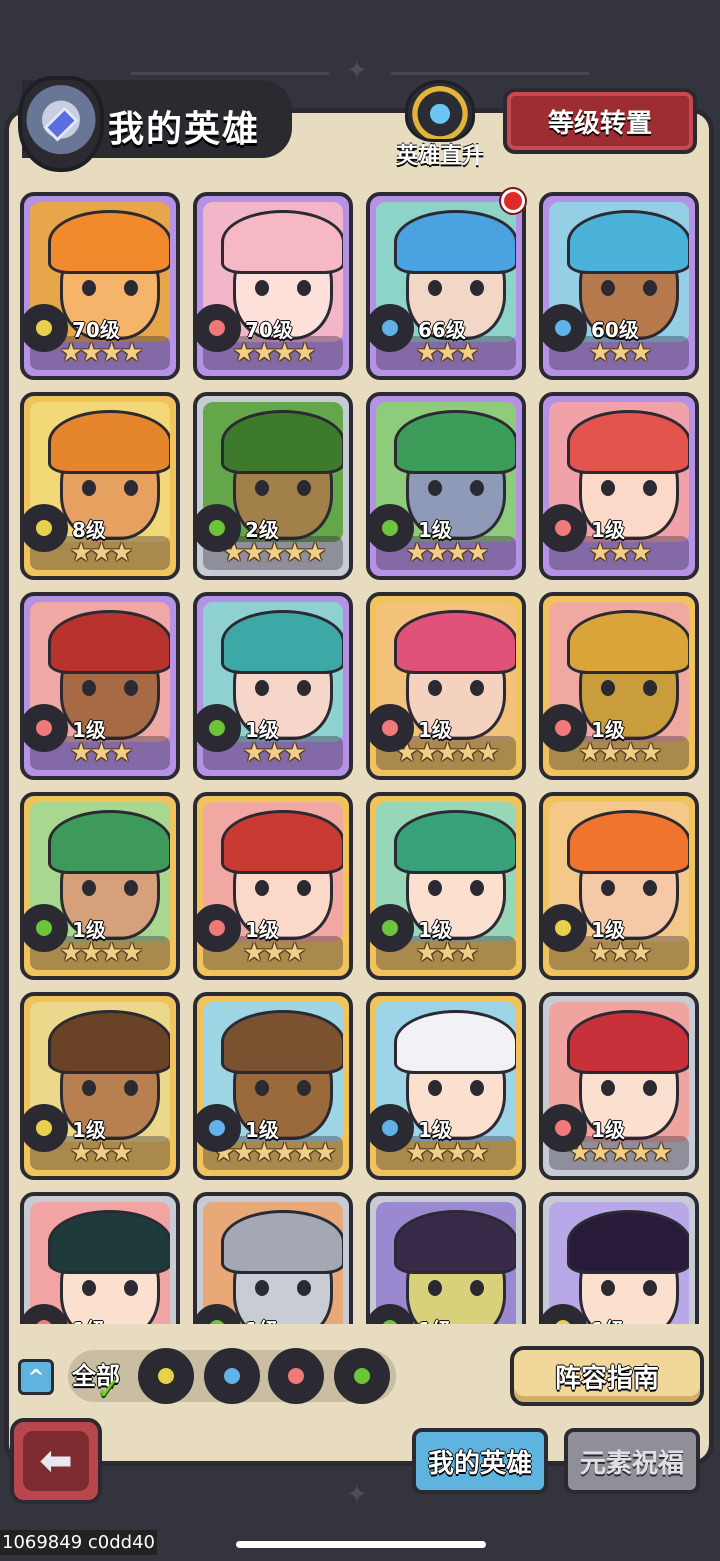 The height and width of the screenshot is (1561, 720). Describe the element at coordinates (361, 1544) in the screenshot. I see `home-indicator` at that location.